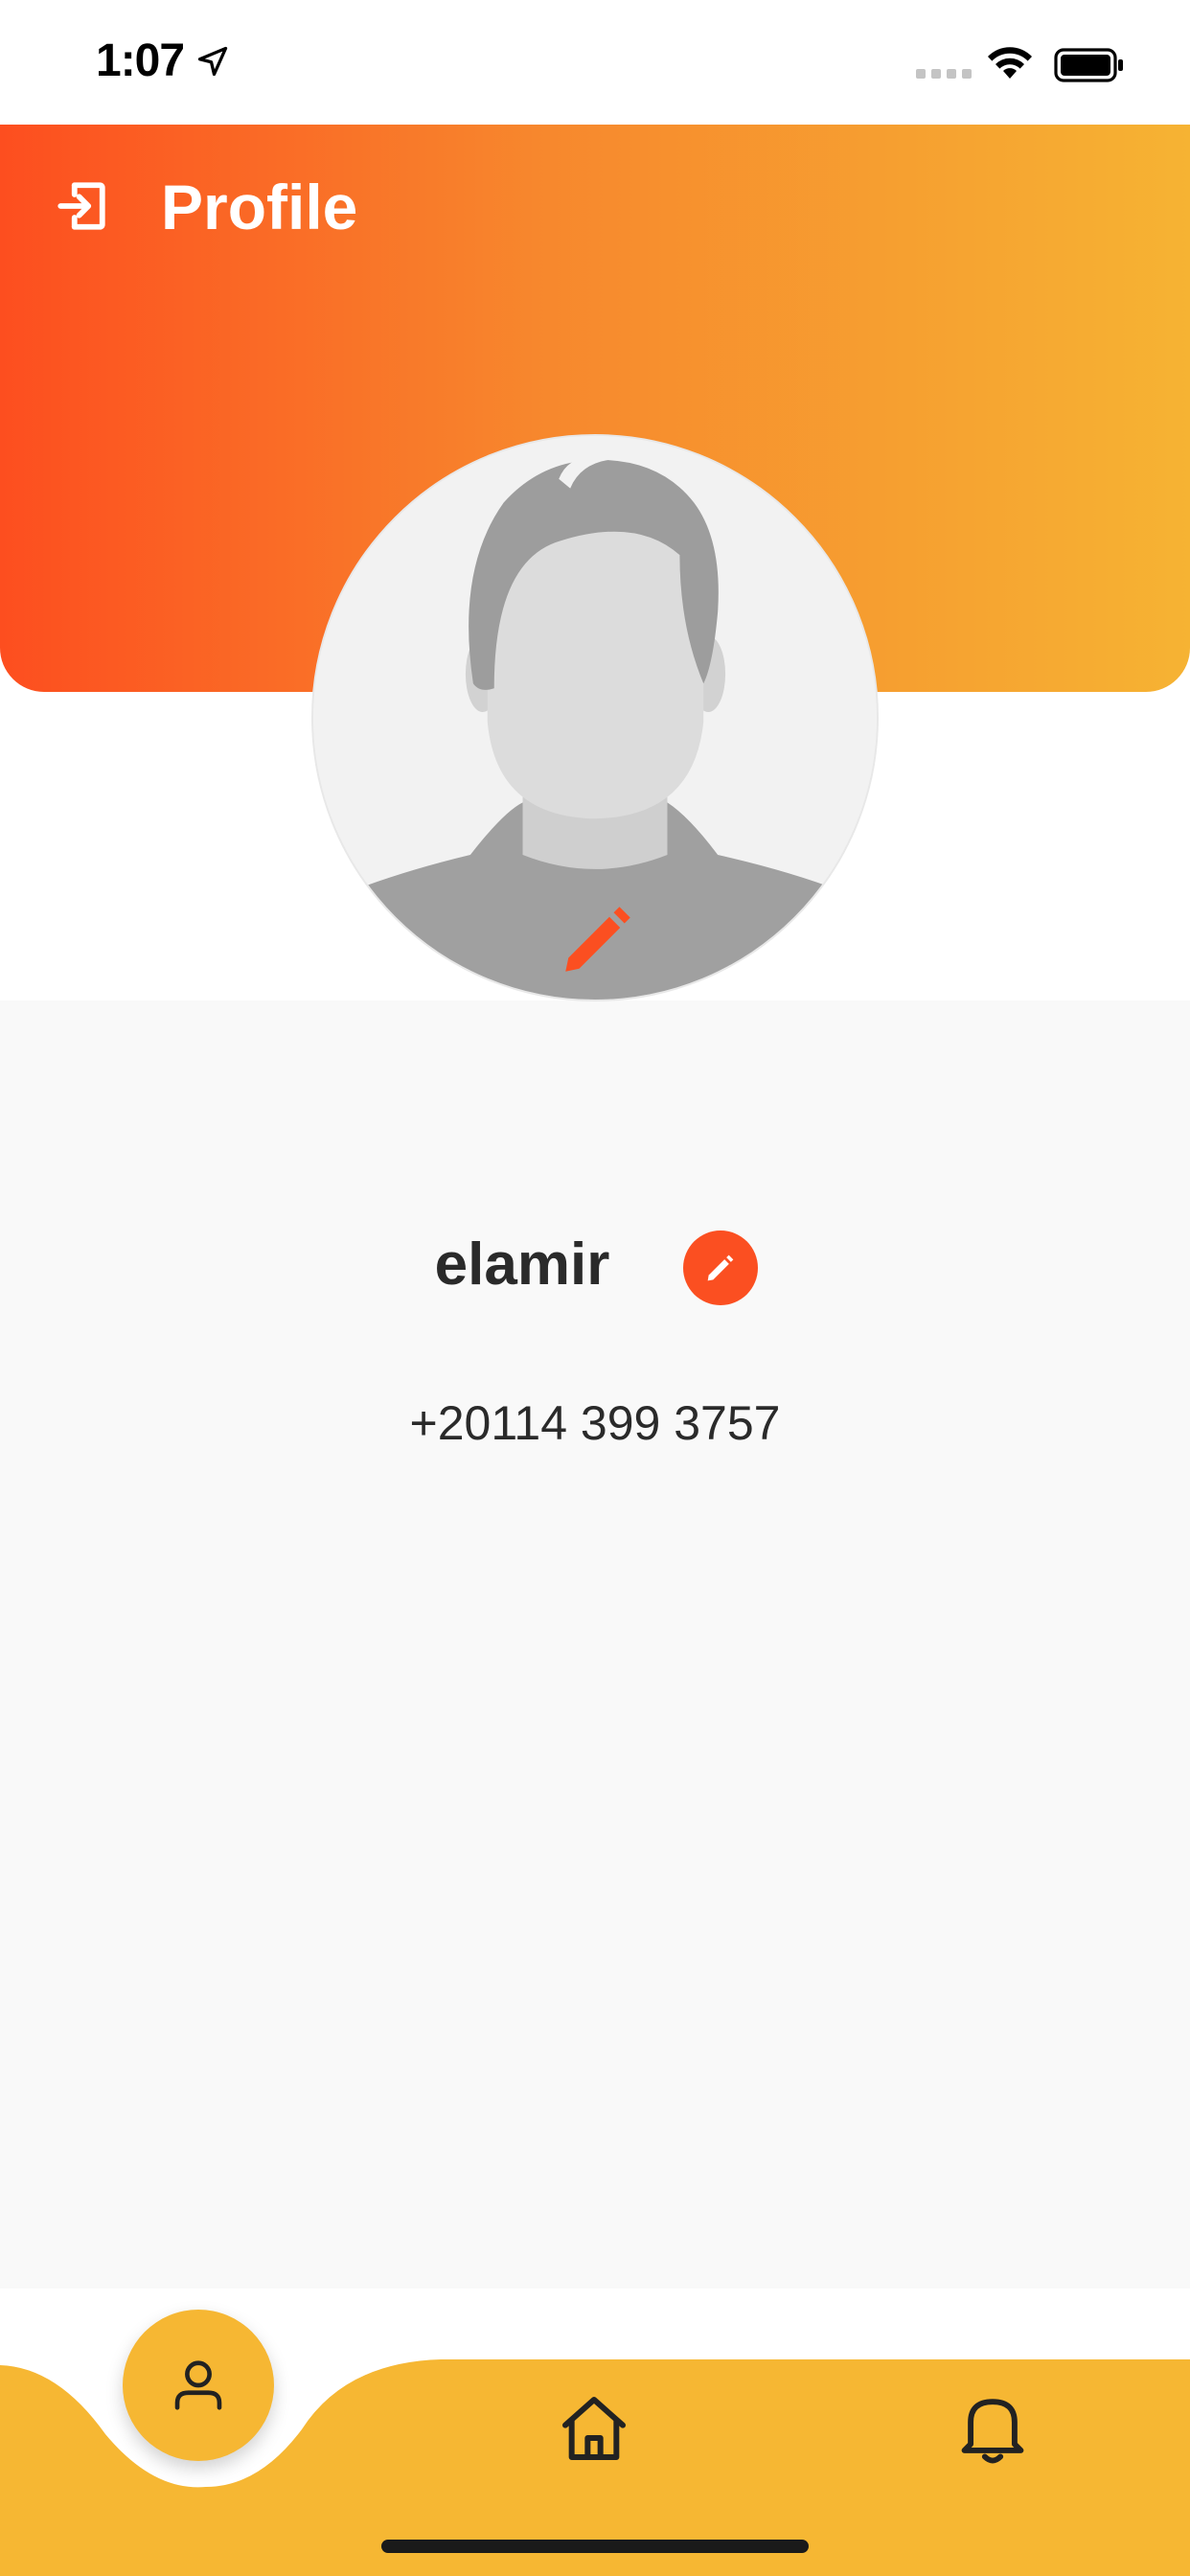  Describe the element at coordinates (595, 63) in the screenshot. I see `status-bar: 1:07` at that location.